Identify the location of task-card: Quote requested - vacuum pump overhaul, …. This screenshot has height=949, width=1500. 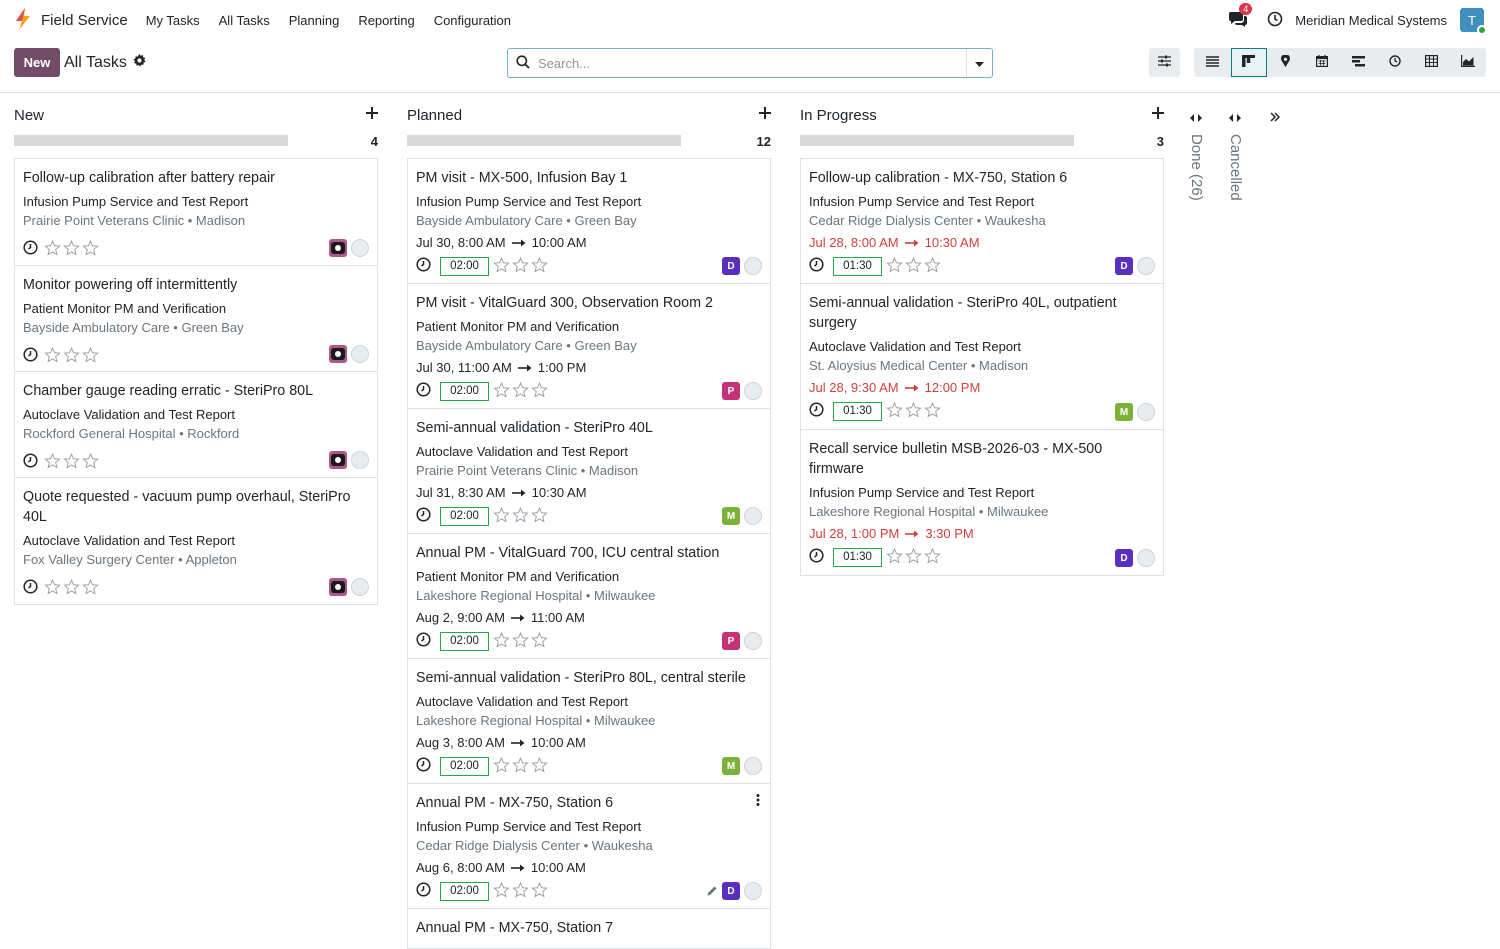
(196, 541).